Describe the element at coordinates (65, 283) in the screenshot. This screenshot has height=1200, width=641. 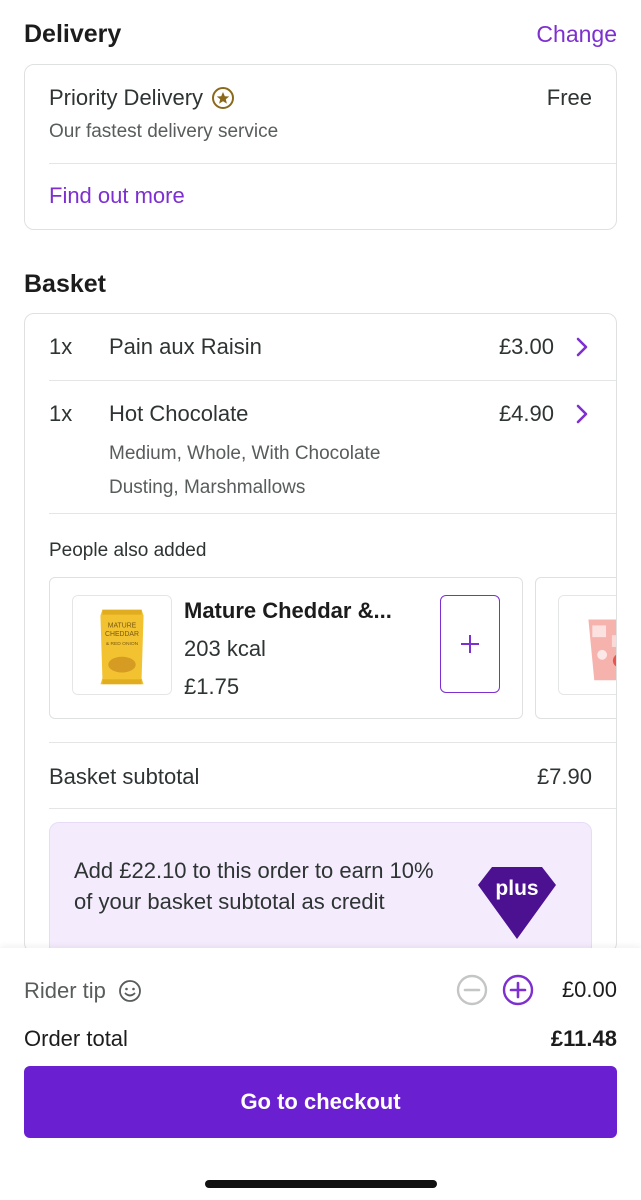
I see `basket-title: Basket` at that location.